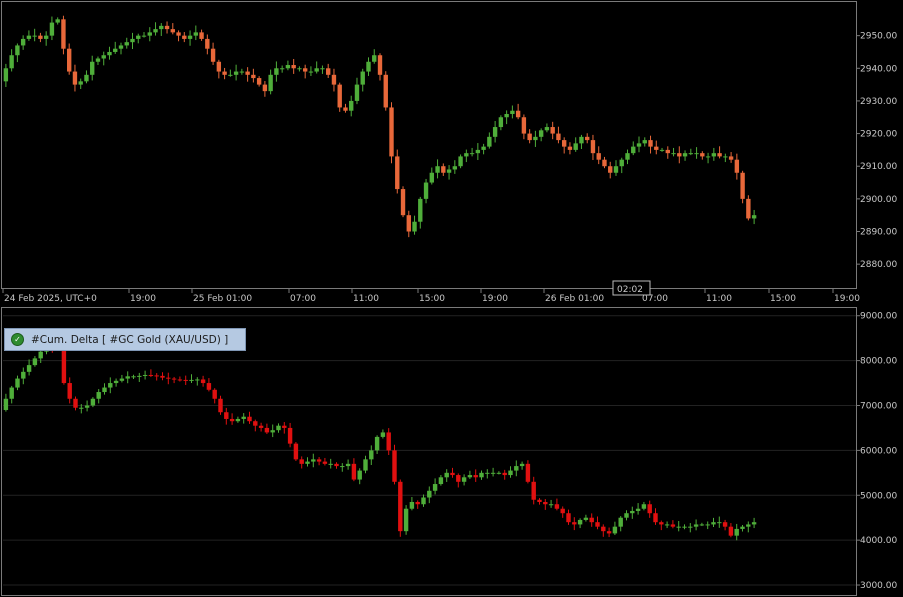 This screenshot has width=903, height=597. Describe the element at coordinates (878, 37) in the screenshot. I see `y-tick-label: 2950.00` at that location.